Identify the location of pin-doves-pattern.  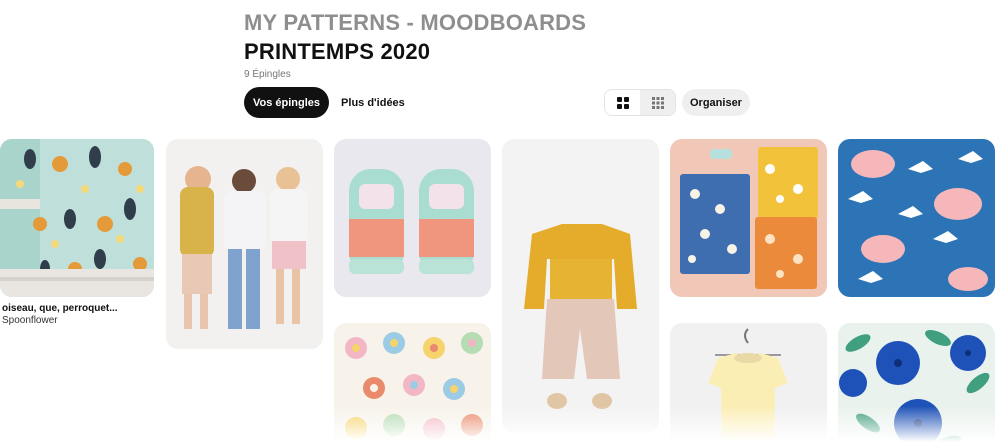
(916, 218).